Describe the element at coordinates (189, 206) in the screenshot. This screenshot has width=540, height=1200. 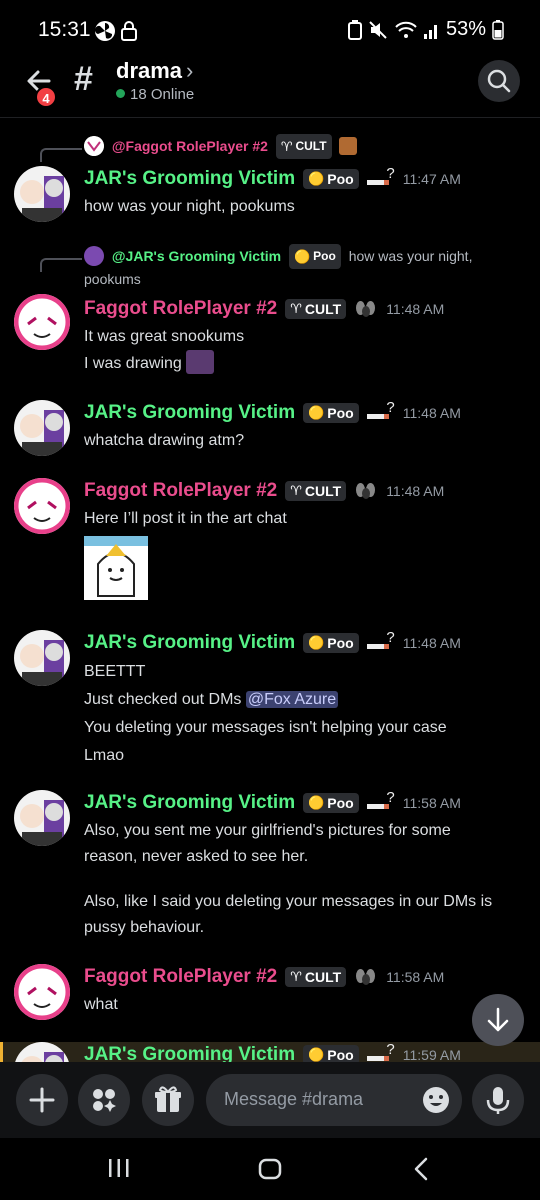
I see `message-text: how was your night, pookums` at that location.